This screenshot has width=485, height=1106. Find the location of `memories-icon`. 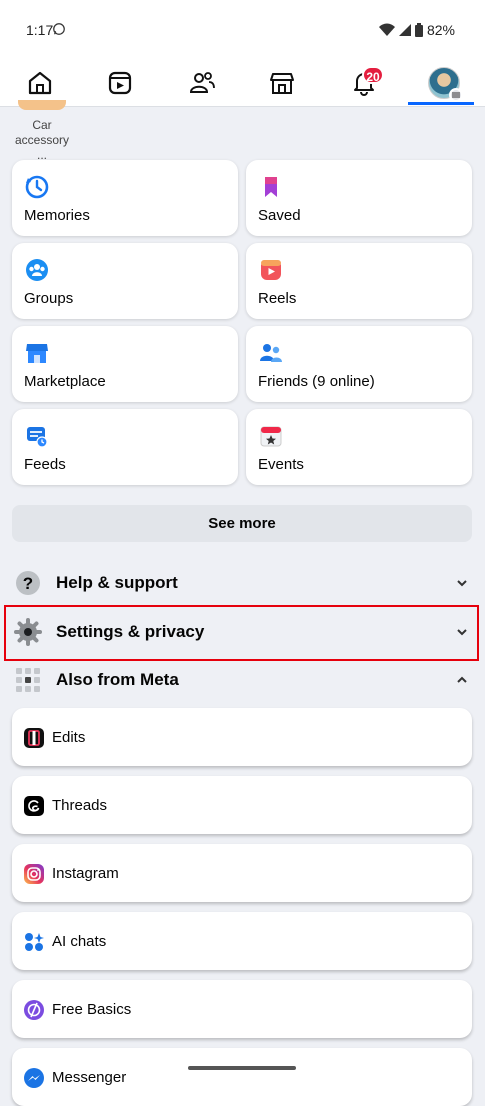

memories-icon is located at coordinates (37, 187).